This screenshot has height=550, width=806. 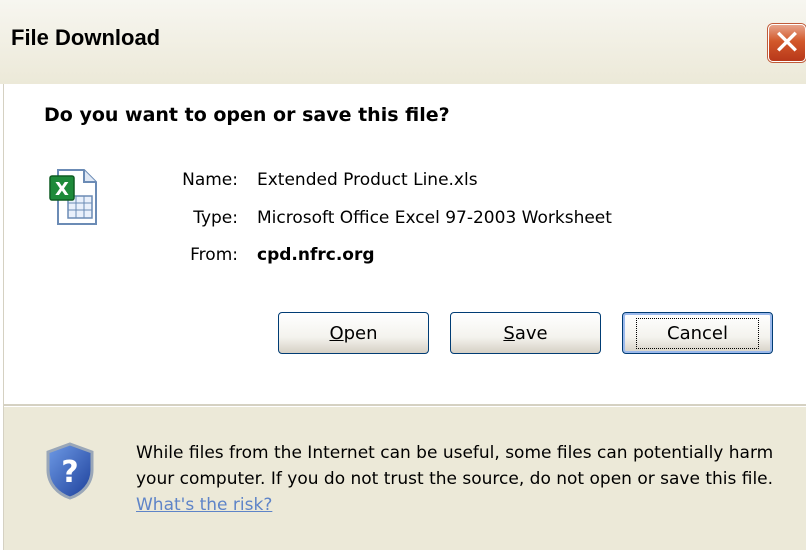 I want to click on cancel-button-label: Cancel, so click(x=697, y=333).